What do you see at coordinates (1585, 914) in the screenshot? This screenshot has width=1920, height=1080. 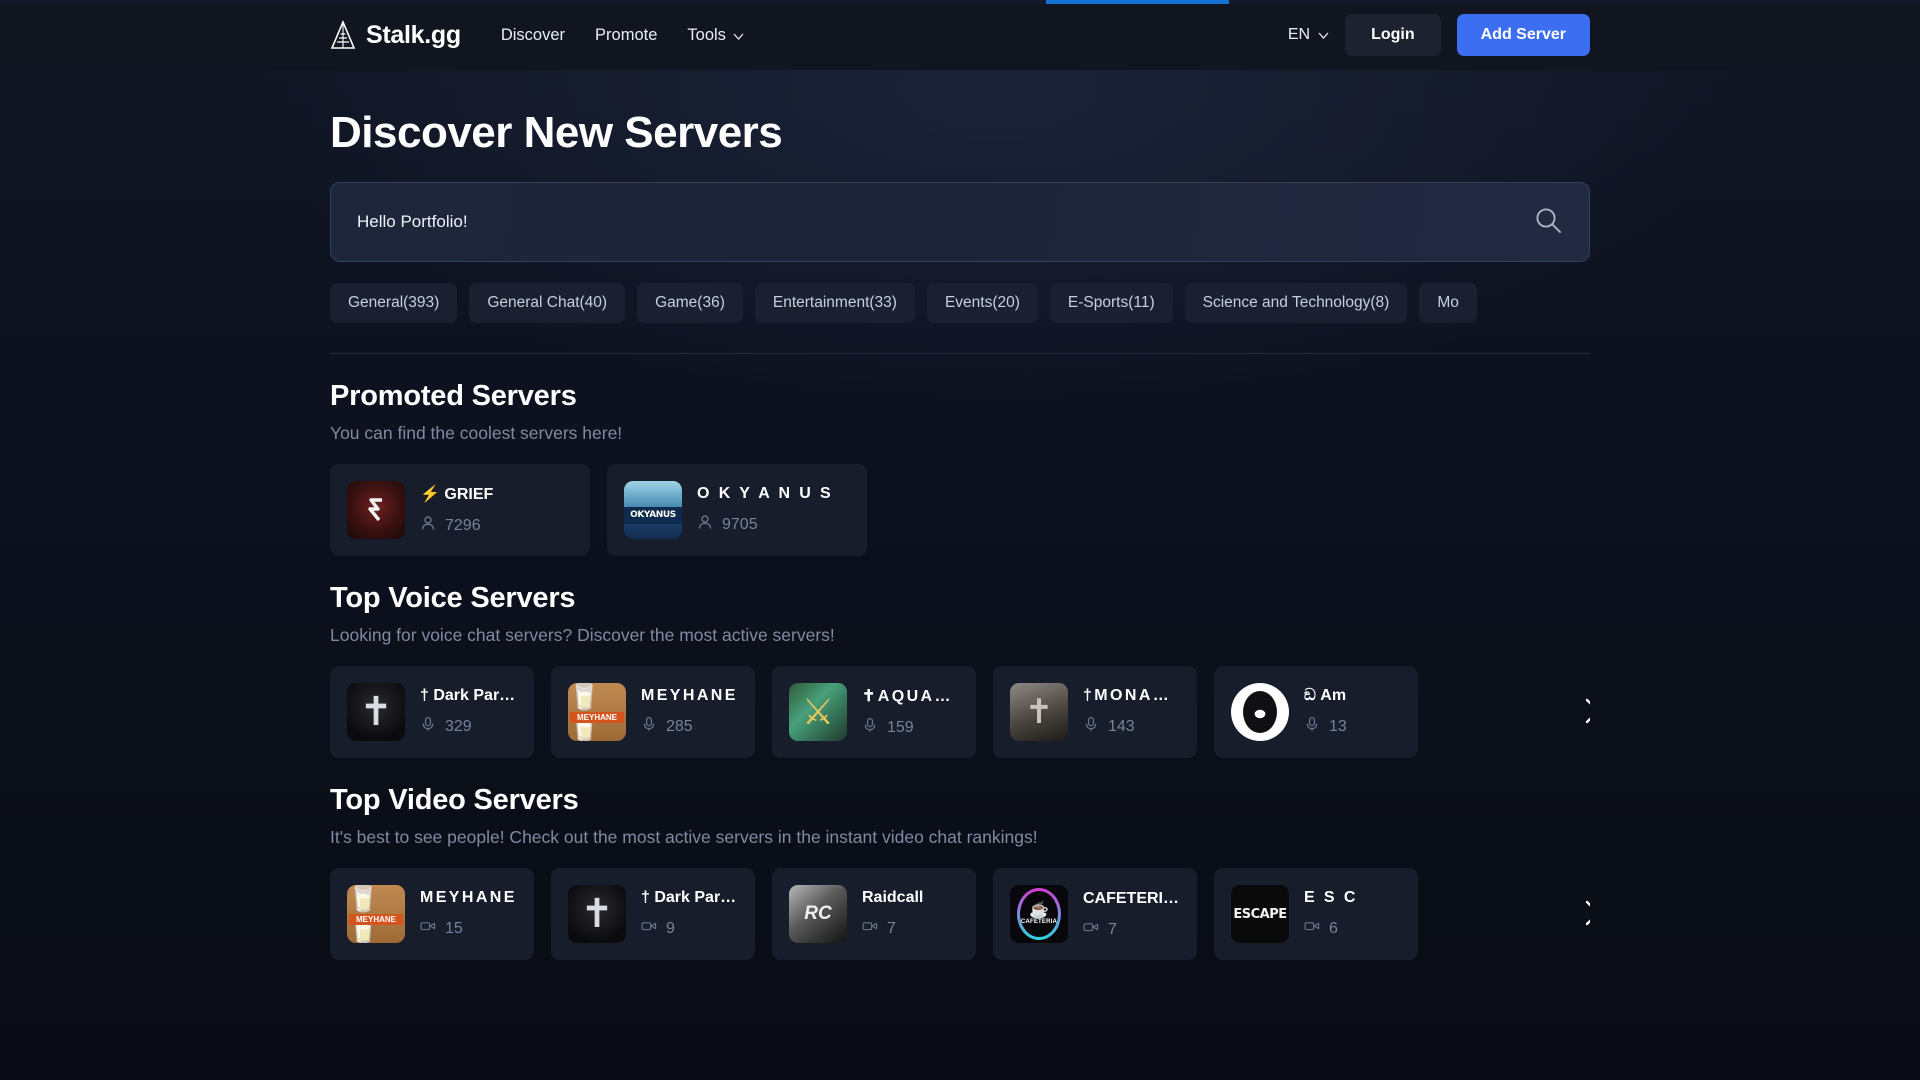 I see `chevron-right-icon` at bounding box center [1585, 914].